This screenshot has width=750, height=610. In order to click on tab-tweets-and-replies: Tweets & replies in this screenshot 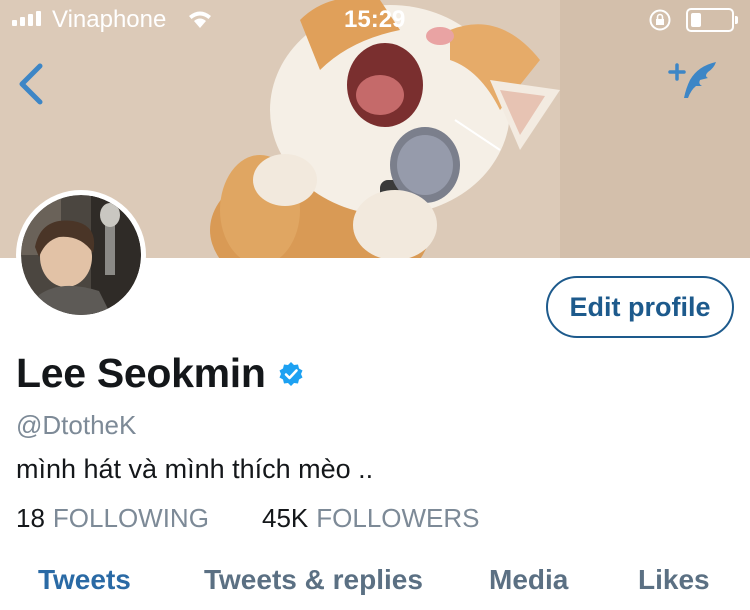, I will do `click(313, 580)`.